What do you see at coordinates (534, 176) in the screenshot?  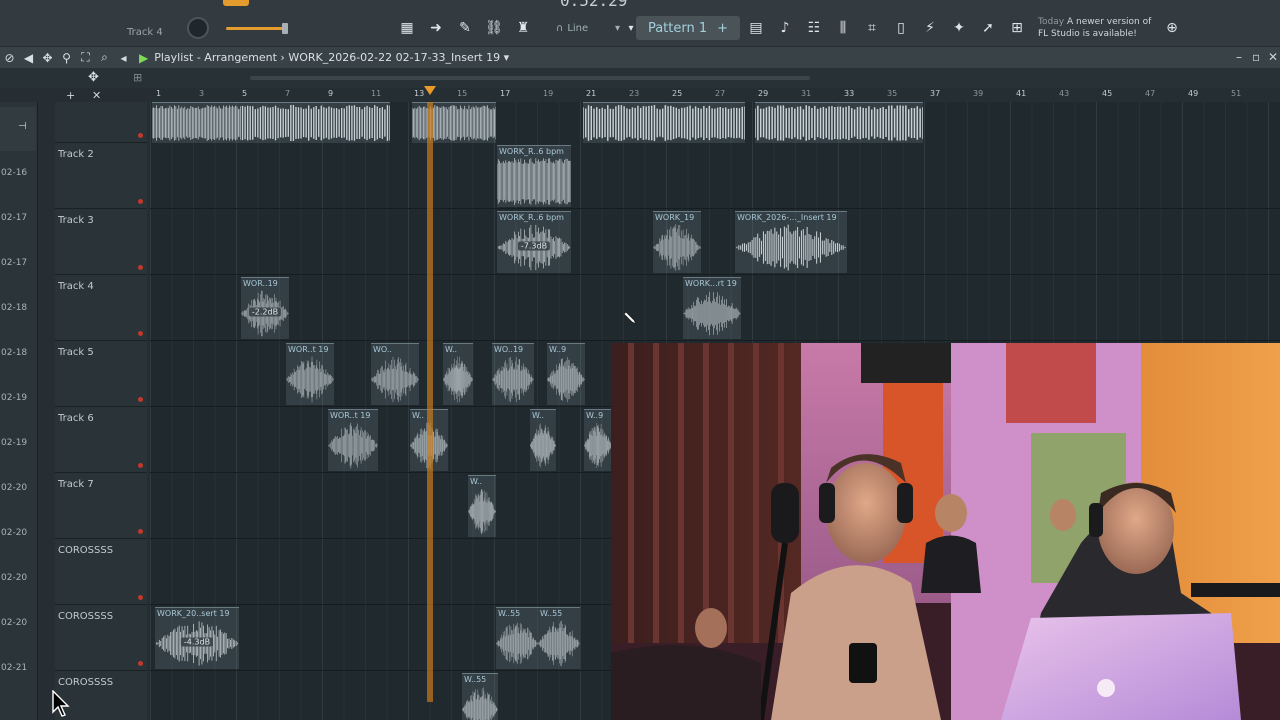 I see `audio-clip: WORK_R..6 bpm` at bounding box center [534, 176].